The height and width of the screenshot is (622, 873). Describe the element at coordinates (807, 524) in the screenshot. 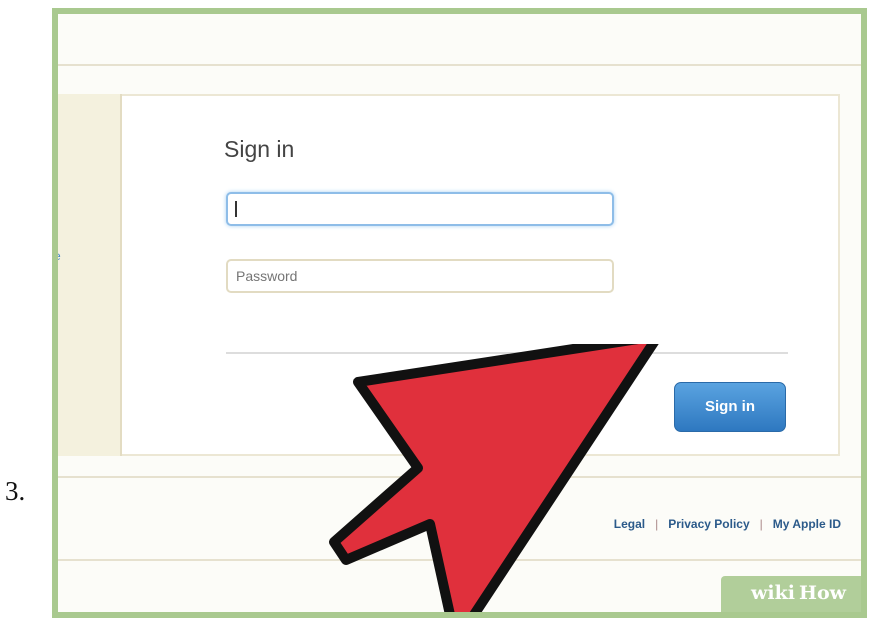

I see `my-apple-id-link: My Apple ID` at that location.